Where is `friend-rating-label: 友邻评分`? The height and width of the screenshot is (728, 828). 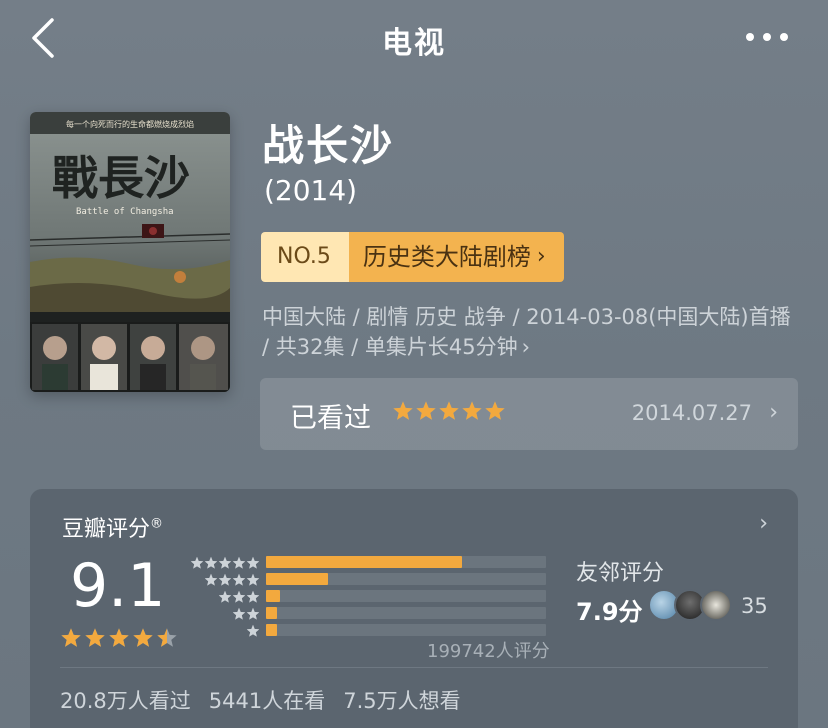 friend-rating-label: 友邻评分 is located at coordinates (620, 573).